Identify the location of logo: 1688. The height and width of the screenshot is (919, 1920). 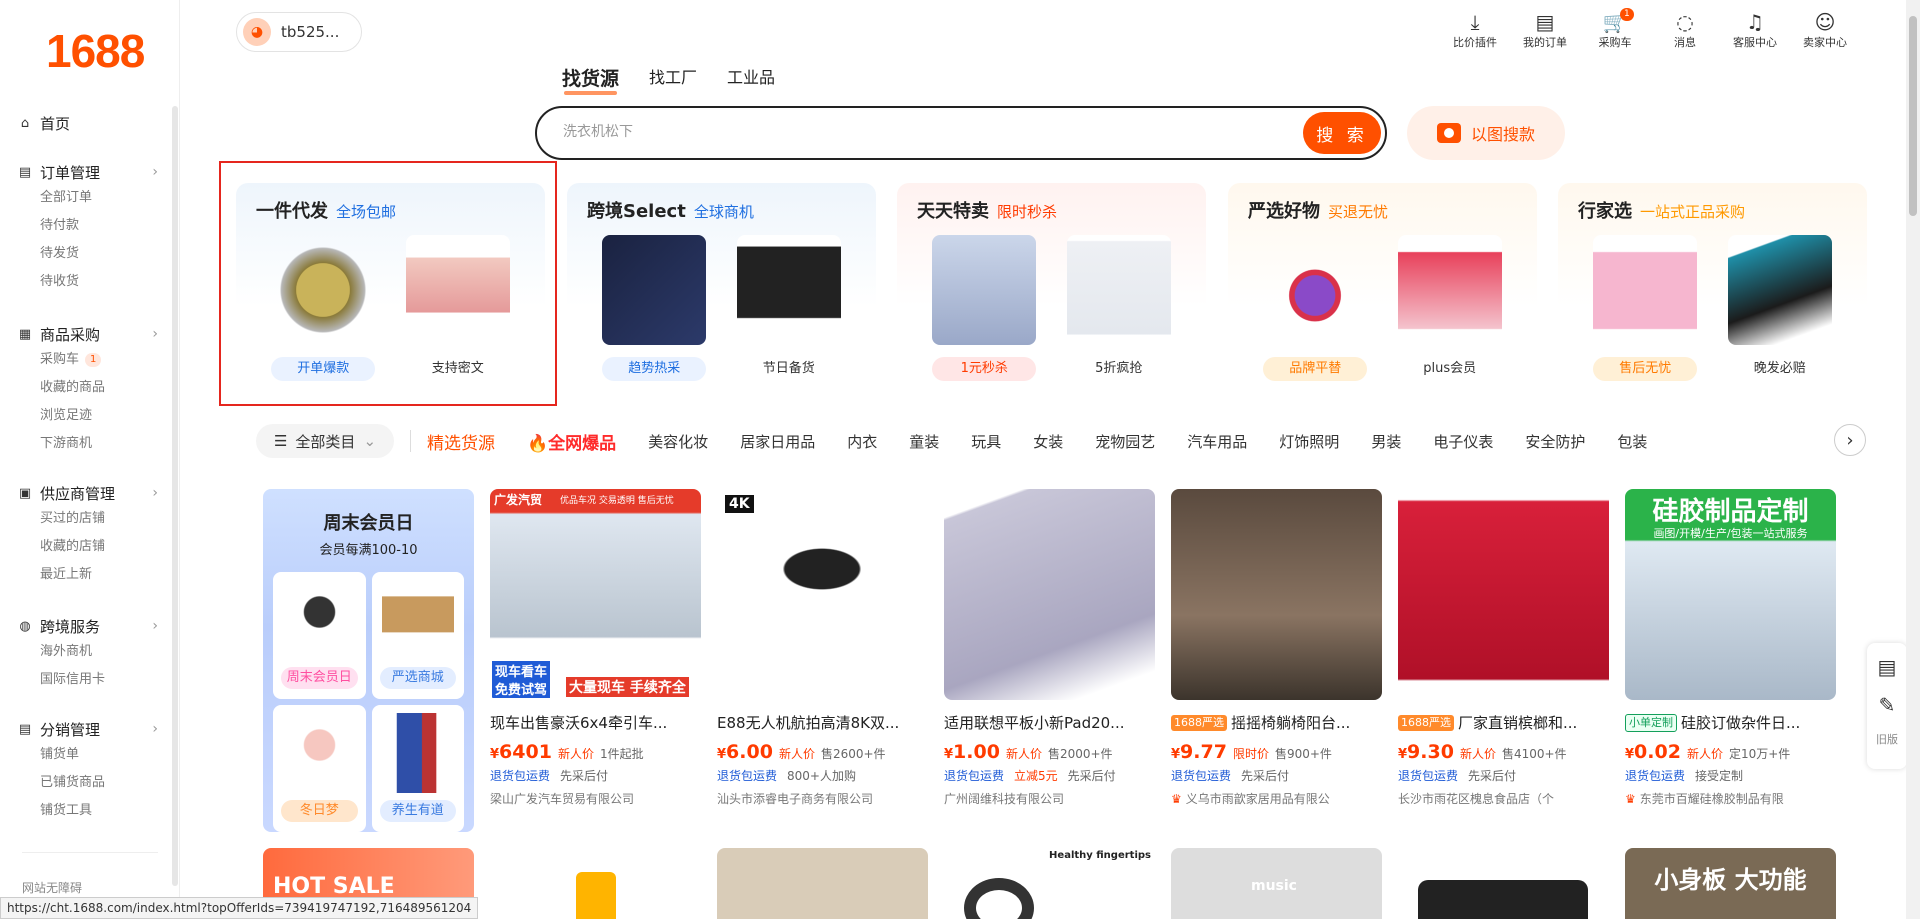
(95, 51).